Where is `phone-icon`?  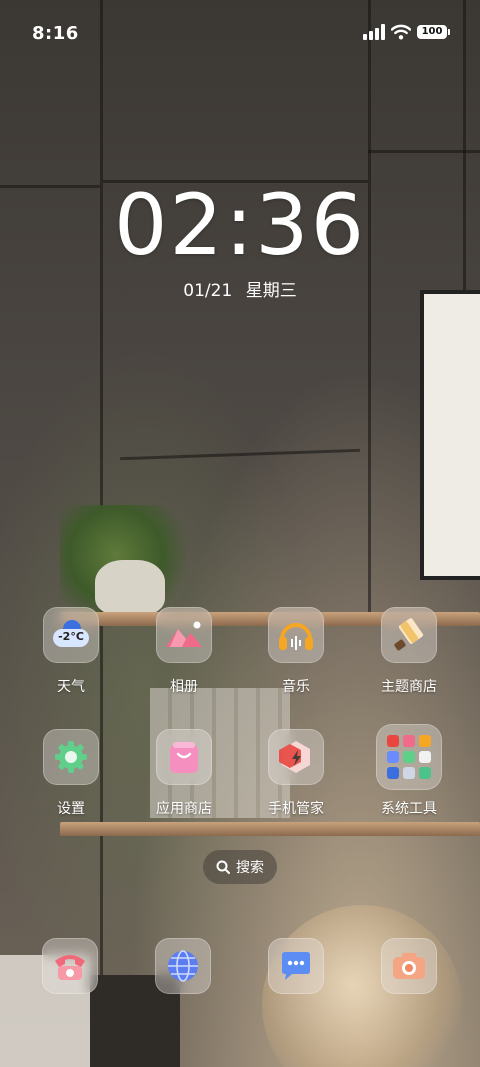 phone-icon is located at coordinates (70, 966).